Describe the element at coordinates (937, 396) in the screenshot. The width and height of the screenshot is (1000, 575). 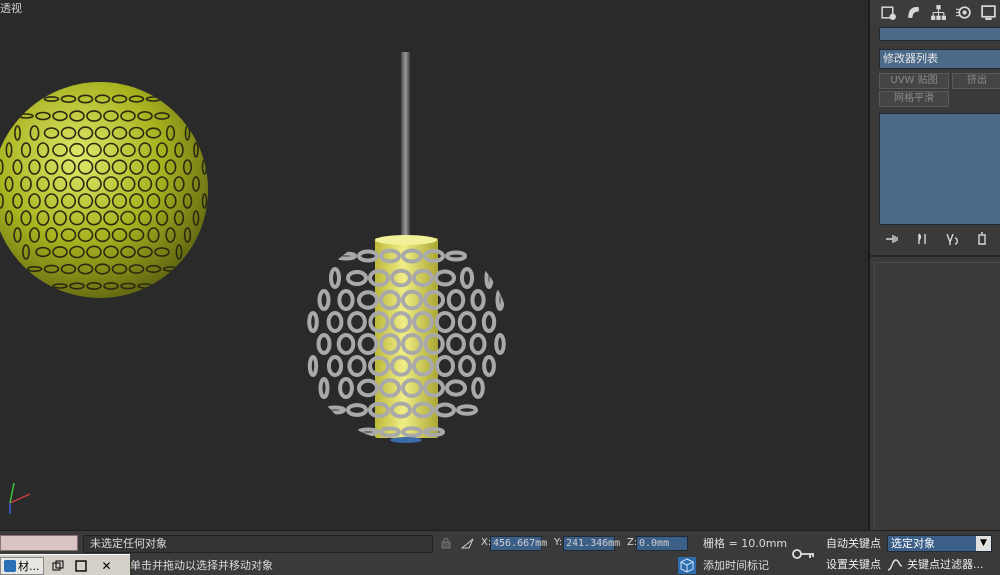
I see `parameters-rollout-area` at that location.